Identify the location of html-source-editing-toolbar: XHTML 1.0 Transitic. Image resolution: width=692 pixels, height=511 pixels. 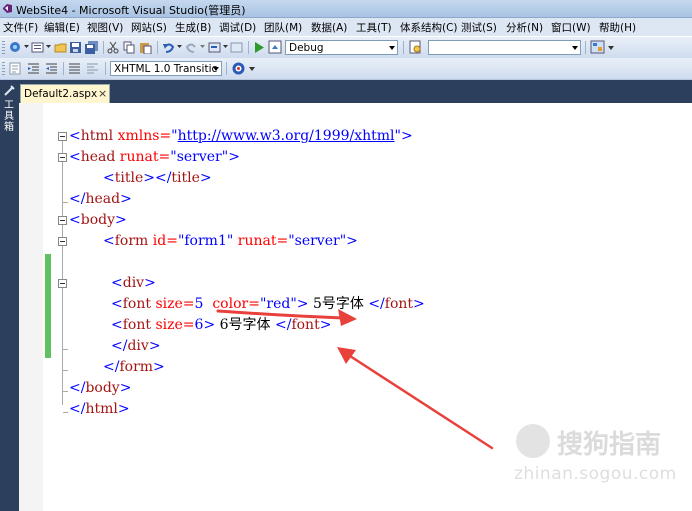
(346, 69).